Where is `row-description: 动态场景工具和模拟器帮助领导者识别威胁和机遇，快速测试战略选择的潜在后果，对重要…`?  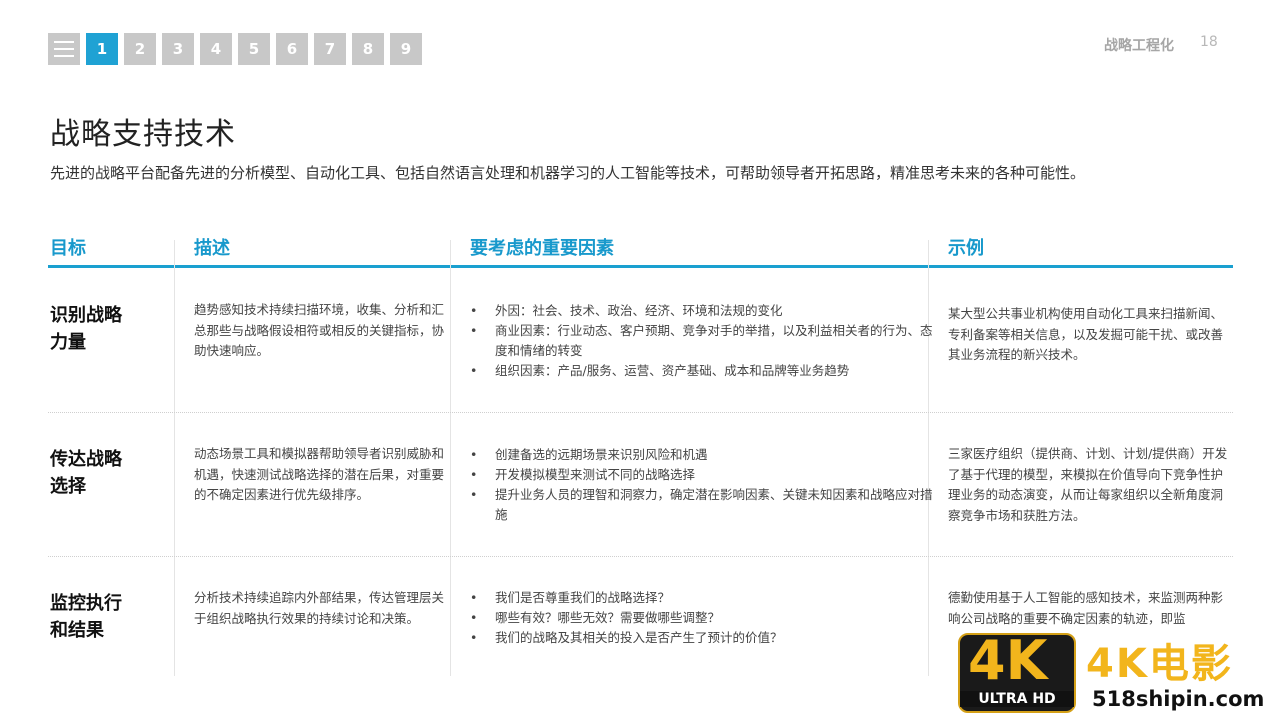
row-description: 动态场景工具和模拟器帮助领导者识别威胁和机遇，快速测试战略选择的潜在后果，对重要… is located at coordinates (319, 474).